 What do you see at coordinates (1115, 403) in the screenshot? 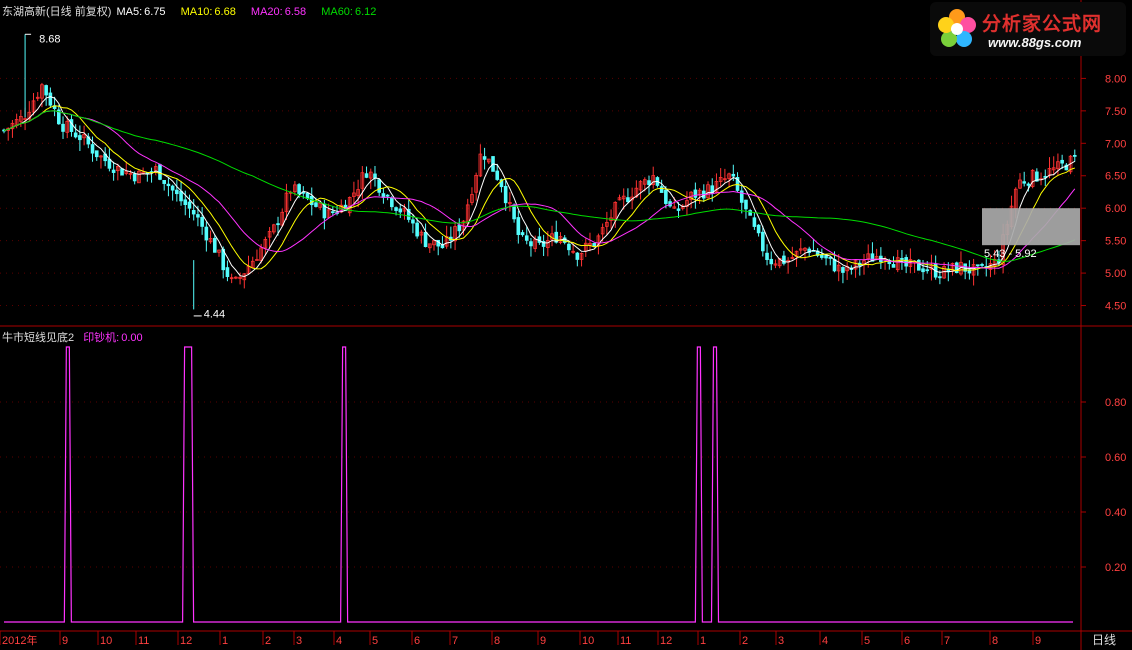
I see `indicator-tick-label: 0.80` at bounding box center [1115, 403].